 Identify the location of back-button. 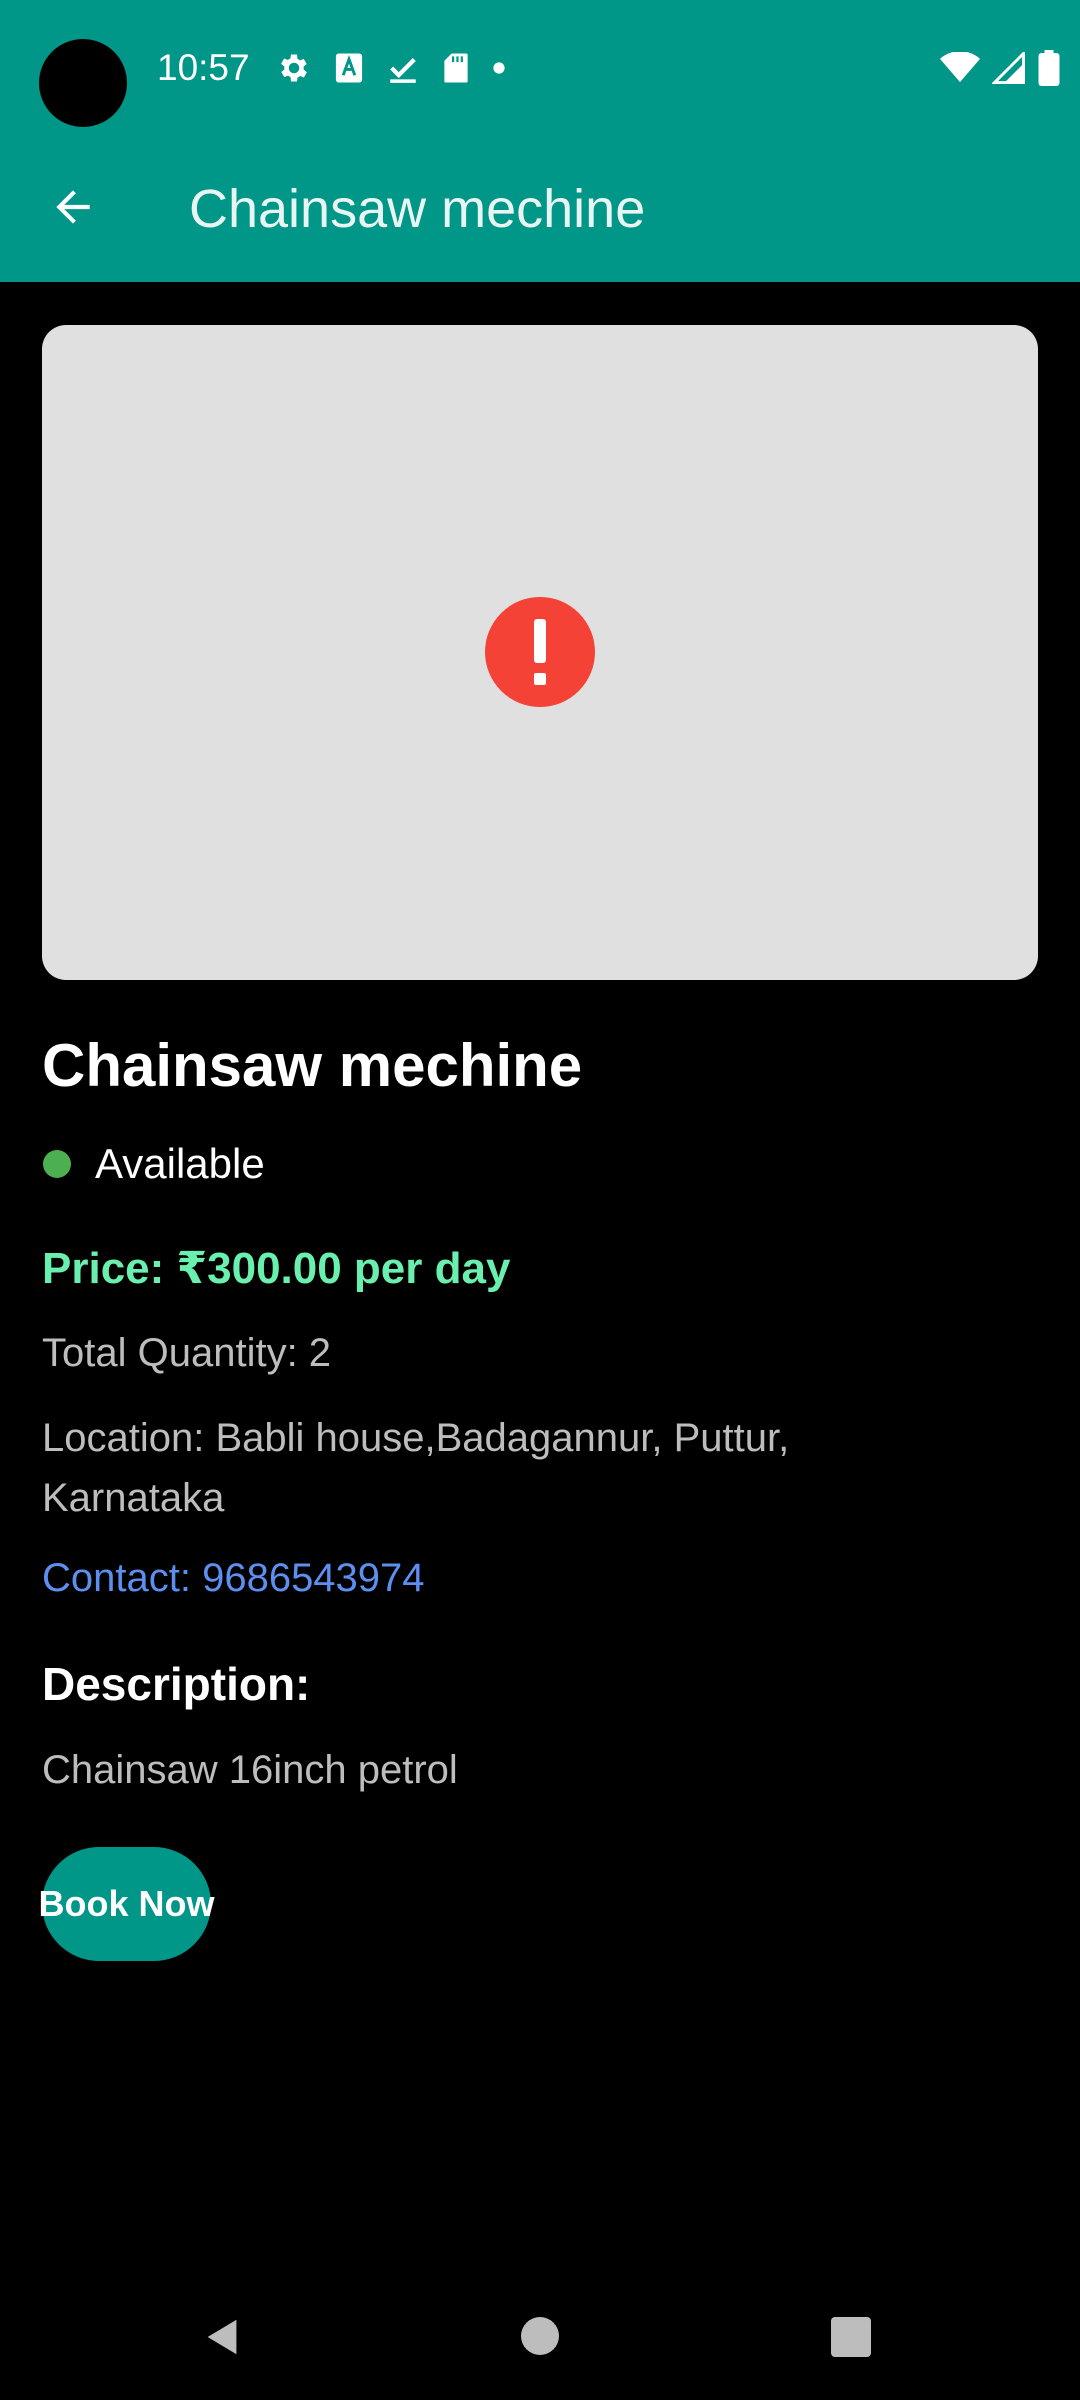
(73, 209).